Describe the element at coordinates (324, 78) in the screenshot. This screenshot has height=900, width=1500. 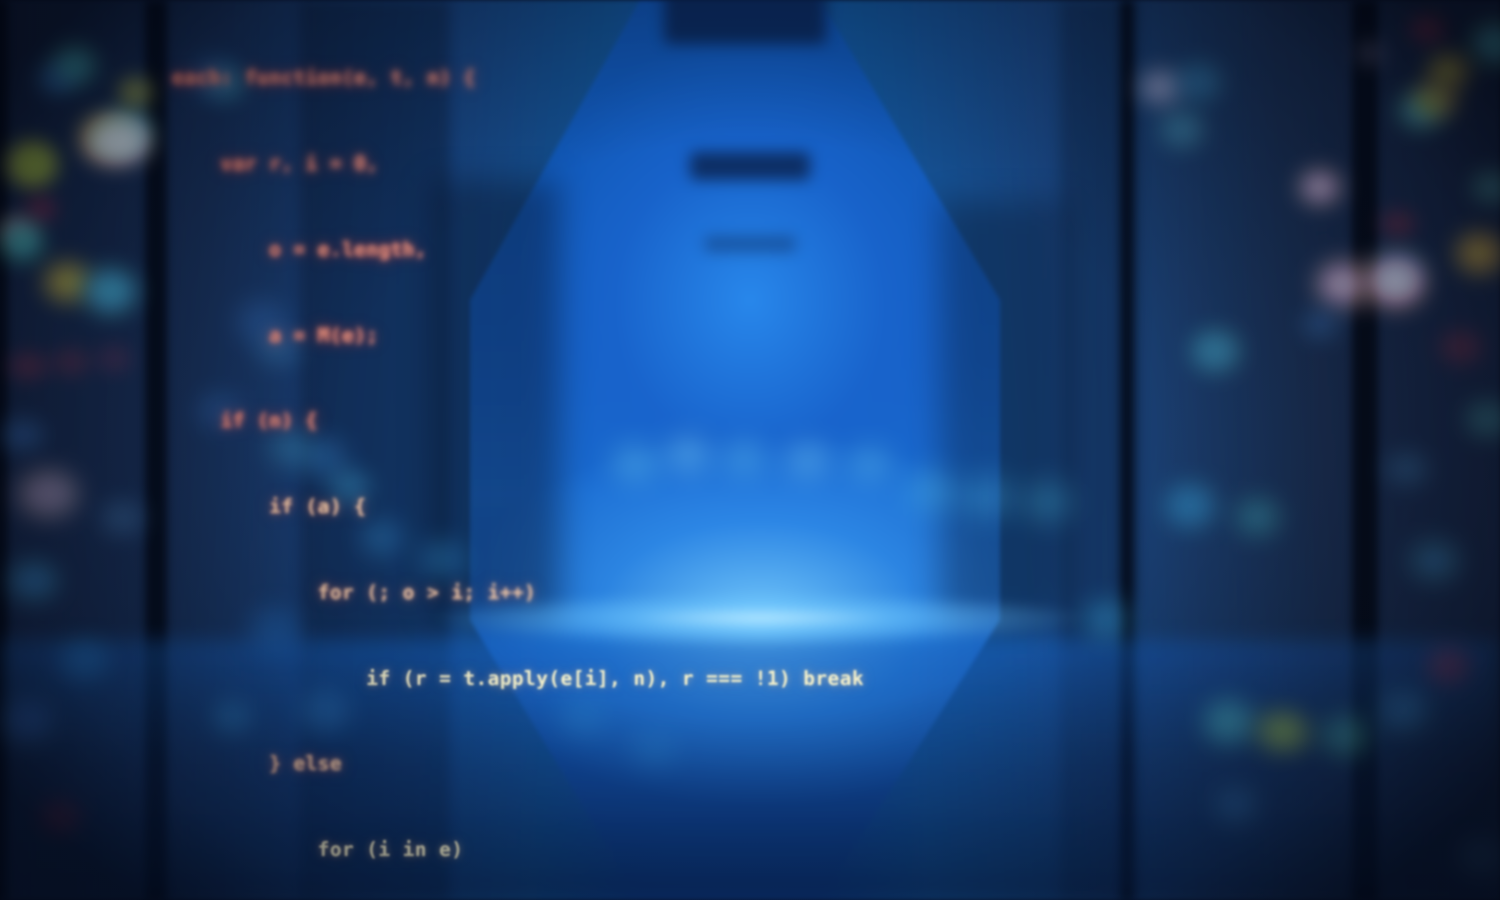
I see `code-line: each: function(e, t, n) {` at that location.